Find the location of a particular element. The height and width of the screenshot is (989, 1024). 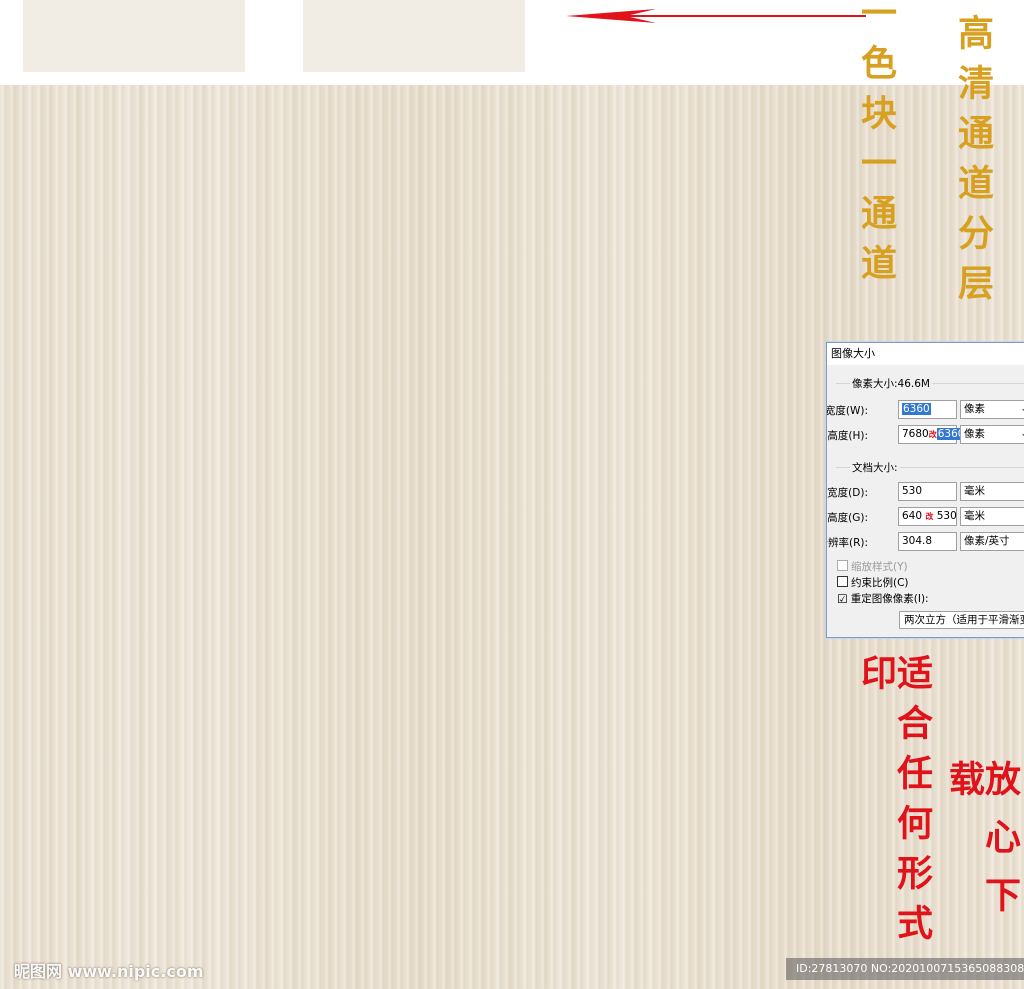

height-label: 高度(H): is located at coordinates (847, 436).